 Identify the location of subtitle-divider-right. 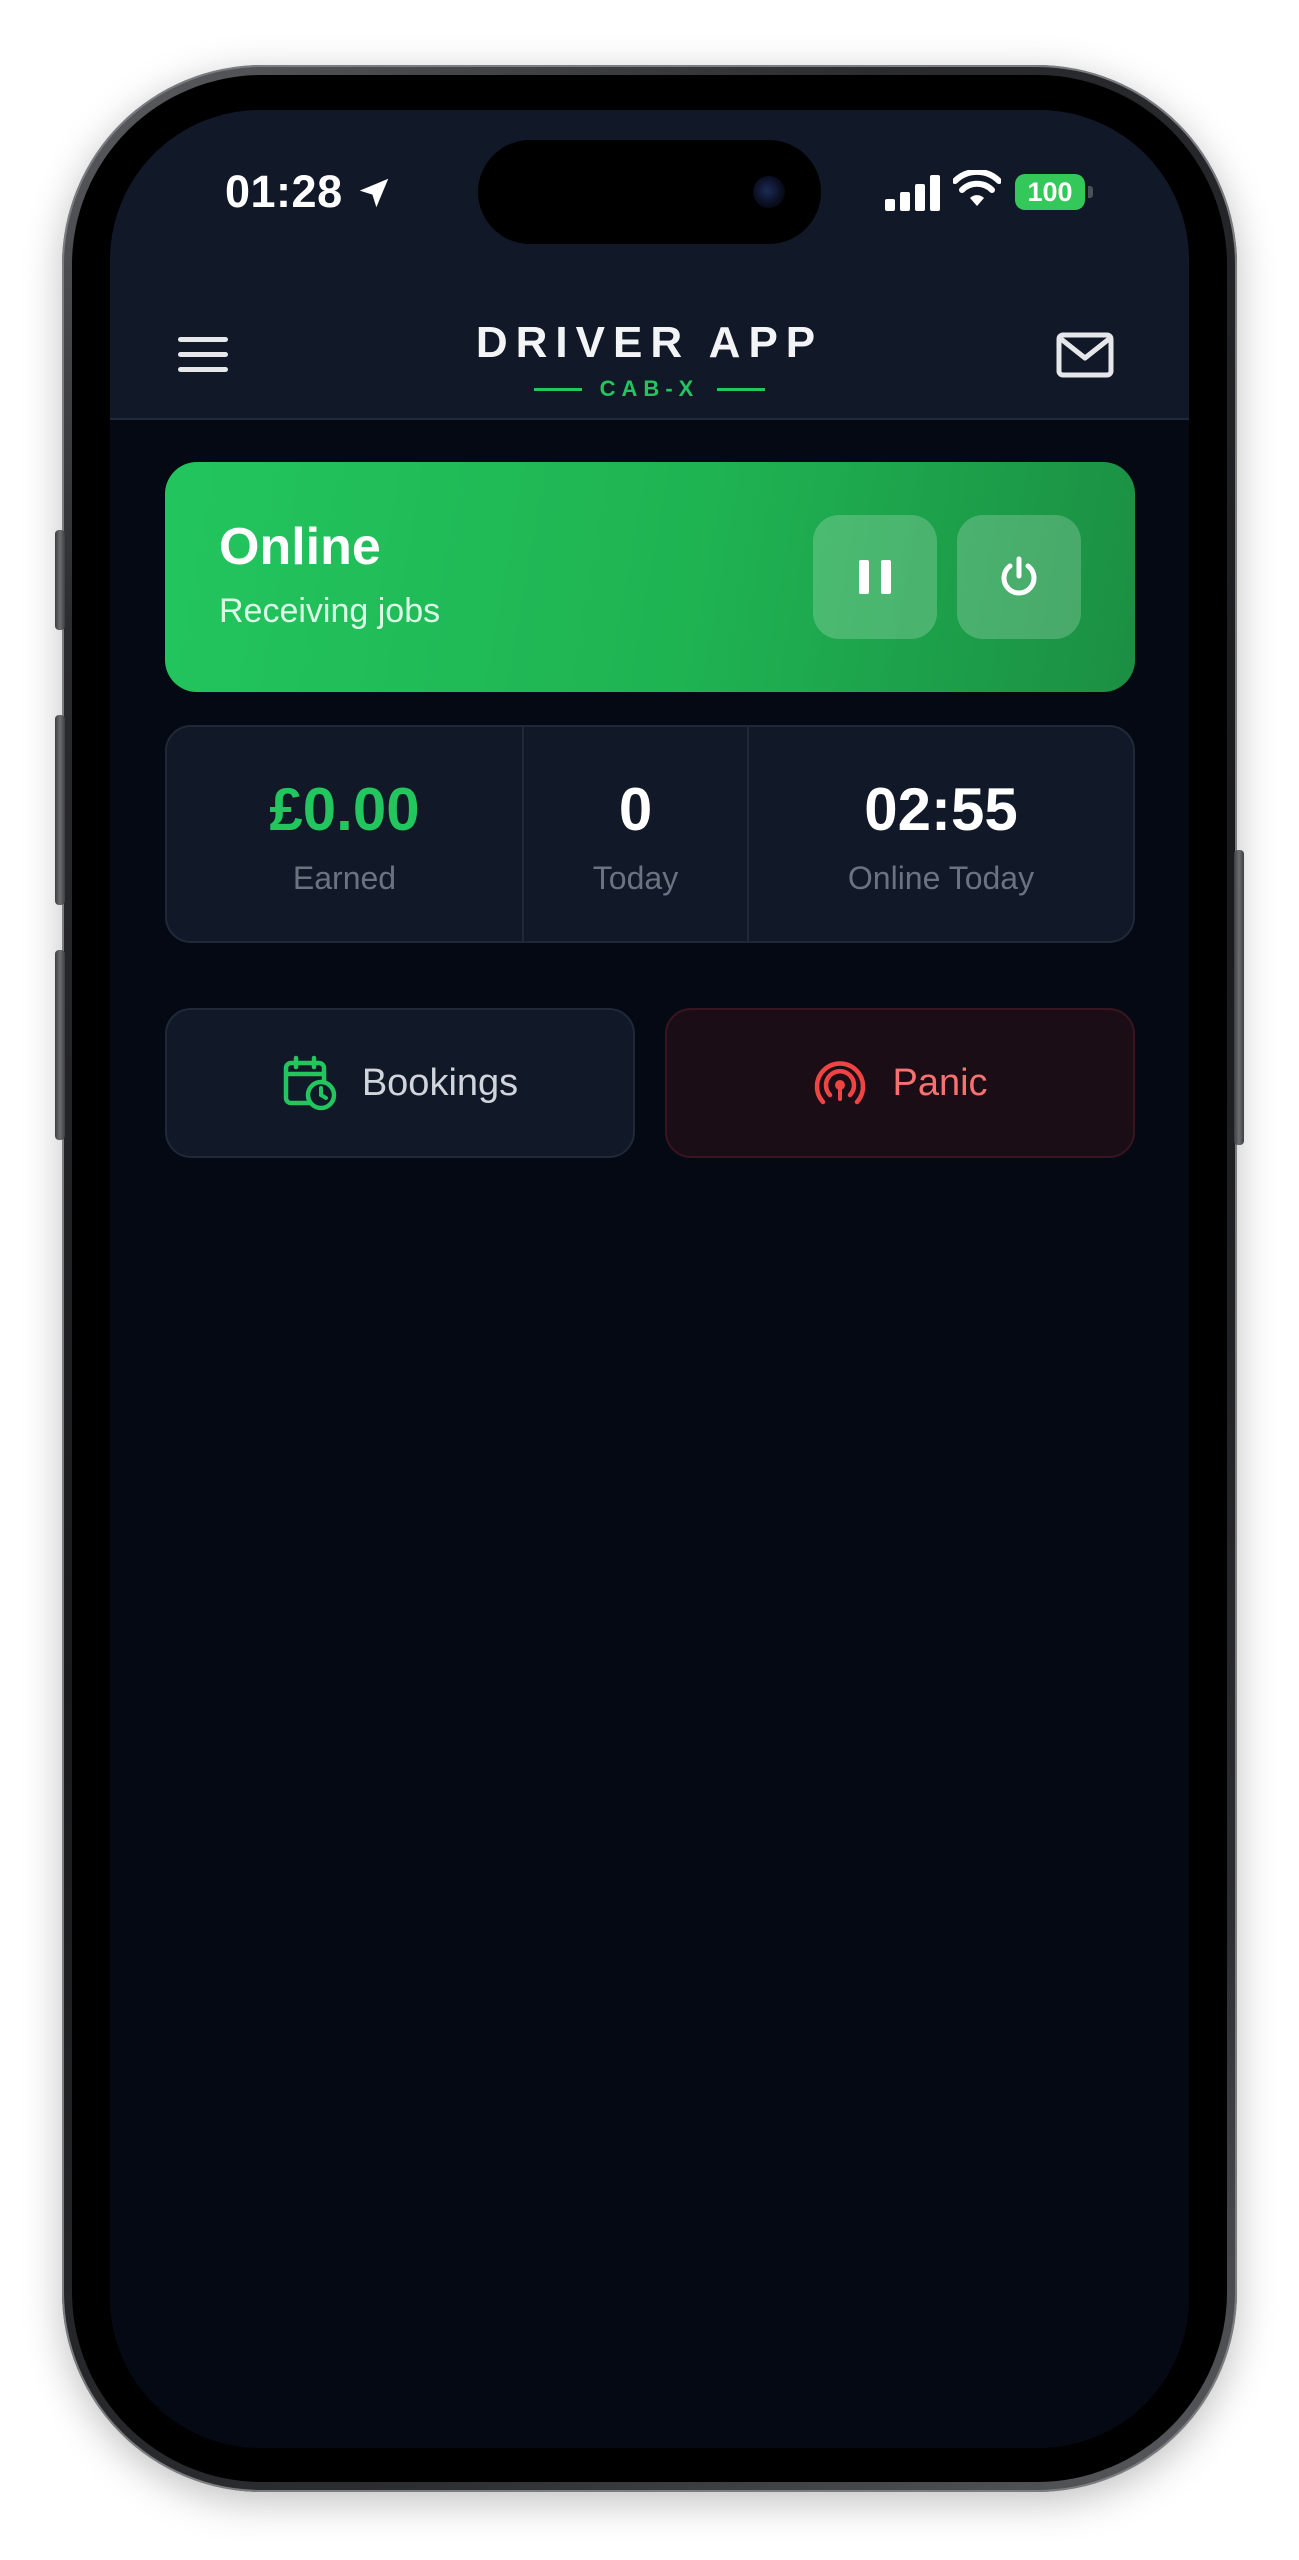
(741, 389).